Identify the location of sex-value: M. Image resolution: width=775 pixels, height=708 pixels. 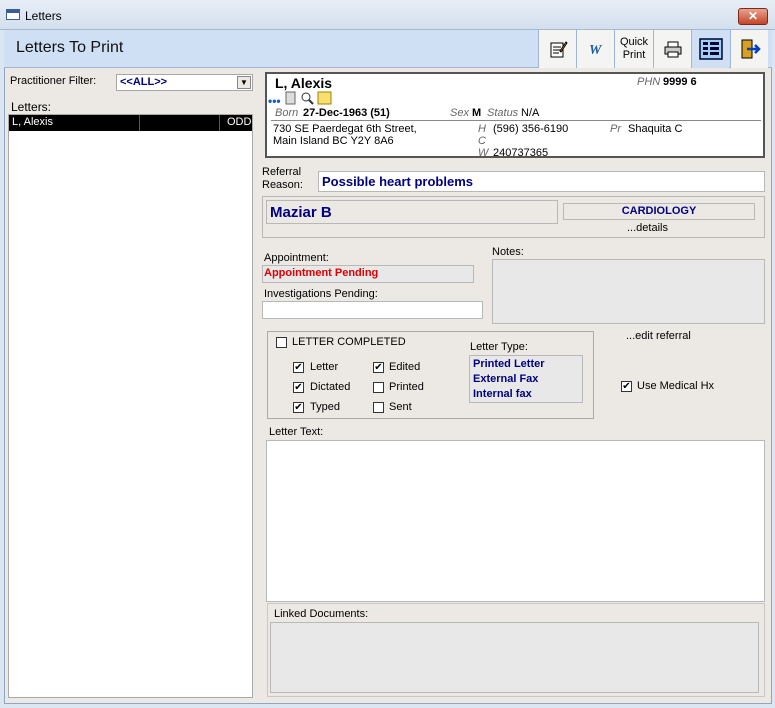
(477, 113).